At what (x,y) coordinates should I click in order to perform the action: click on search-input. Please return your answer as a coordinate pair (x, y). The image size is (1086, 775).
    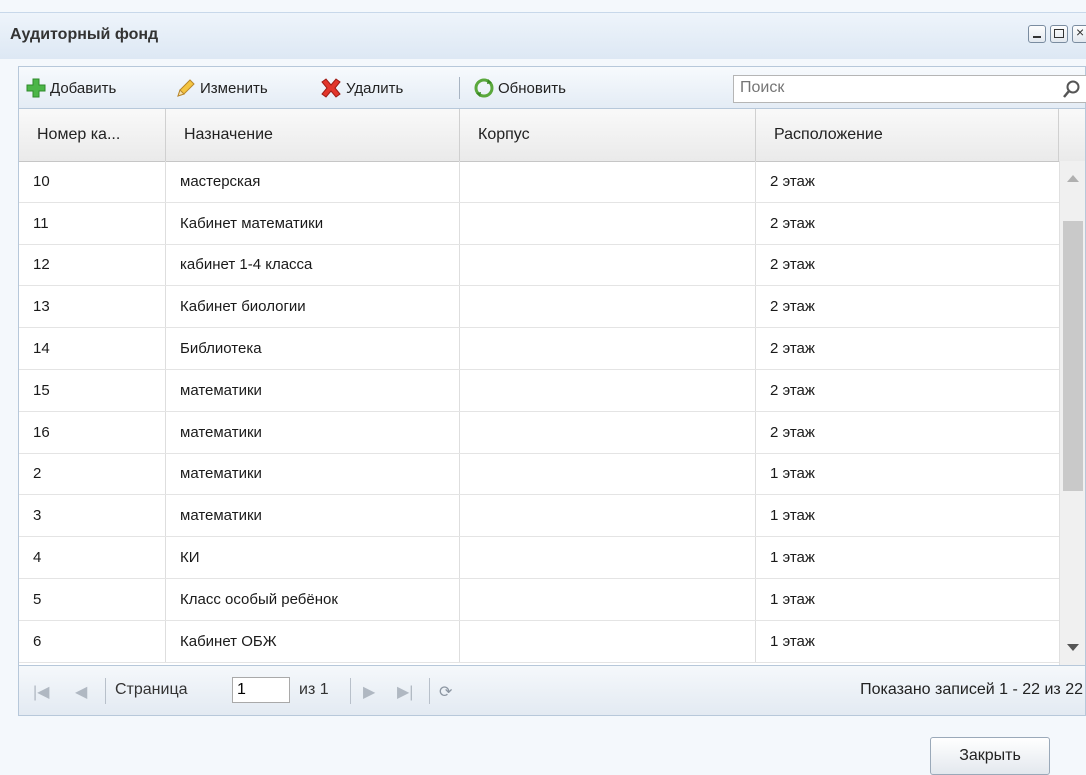
    Looking at the image, I should click on (890, 88).